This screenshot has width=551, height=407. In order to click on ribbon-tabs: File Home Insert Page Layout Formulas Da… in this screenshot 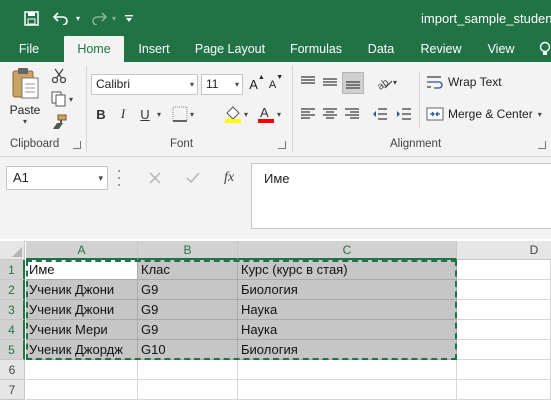, I will do `click(275, 49)`.